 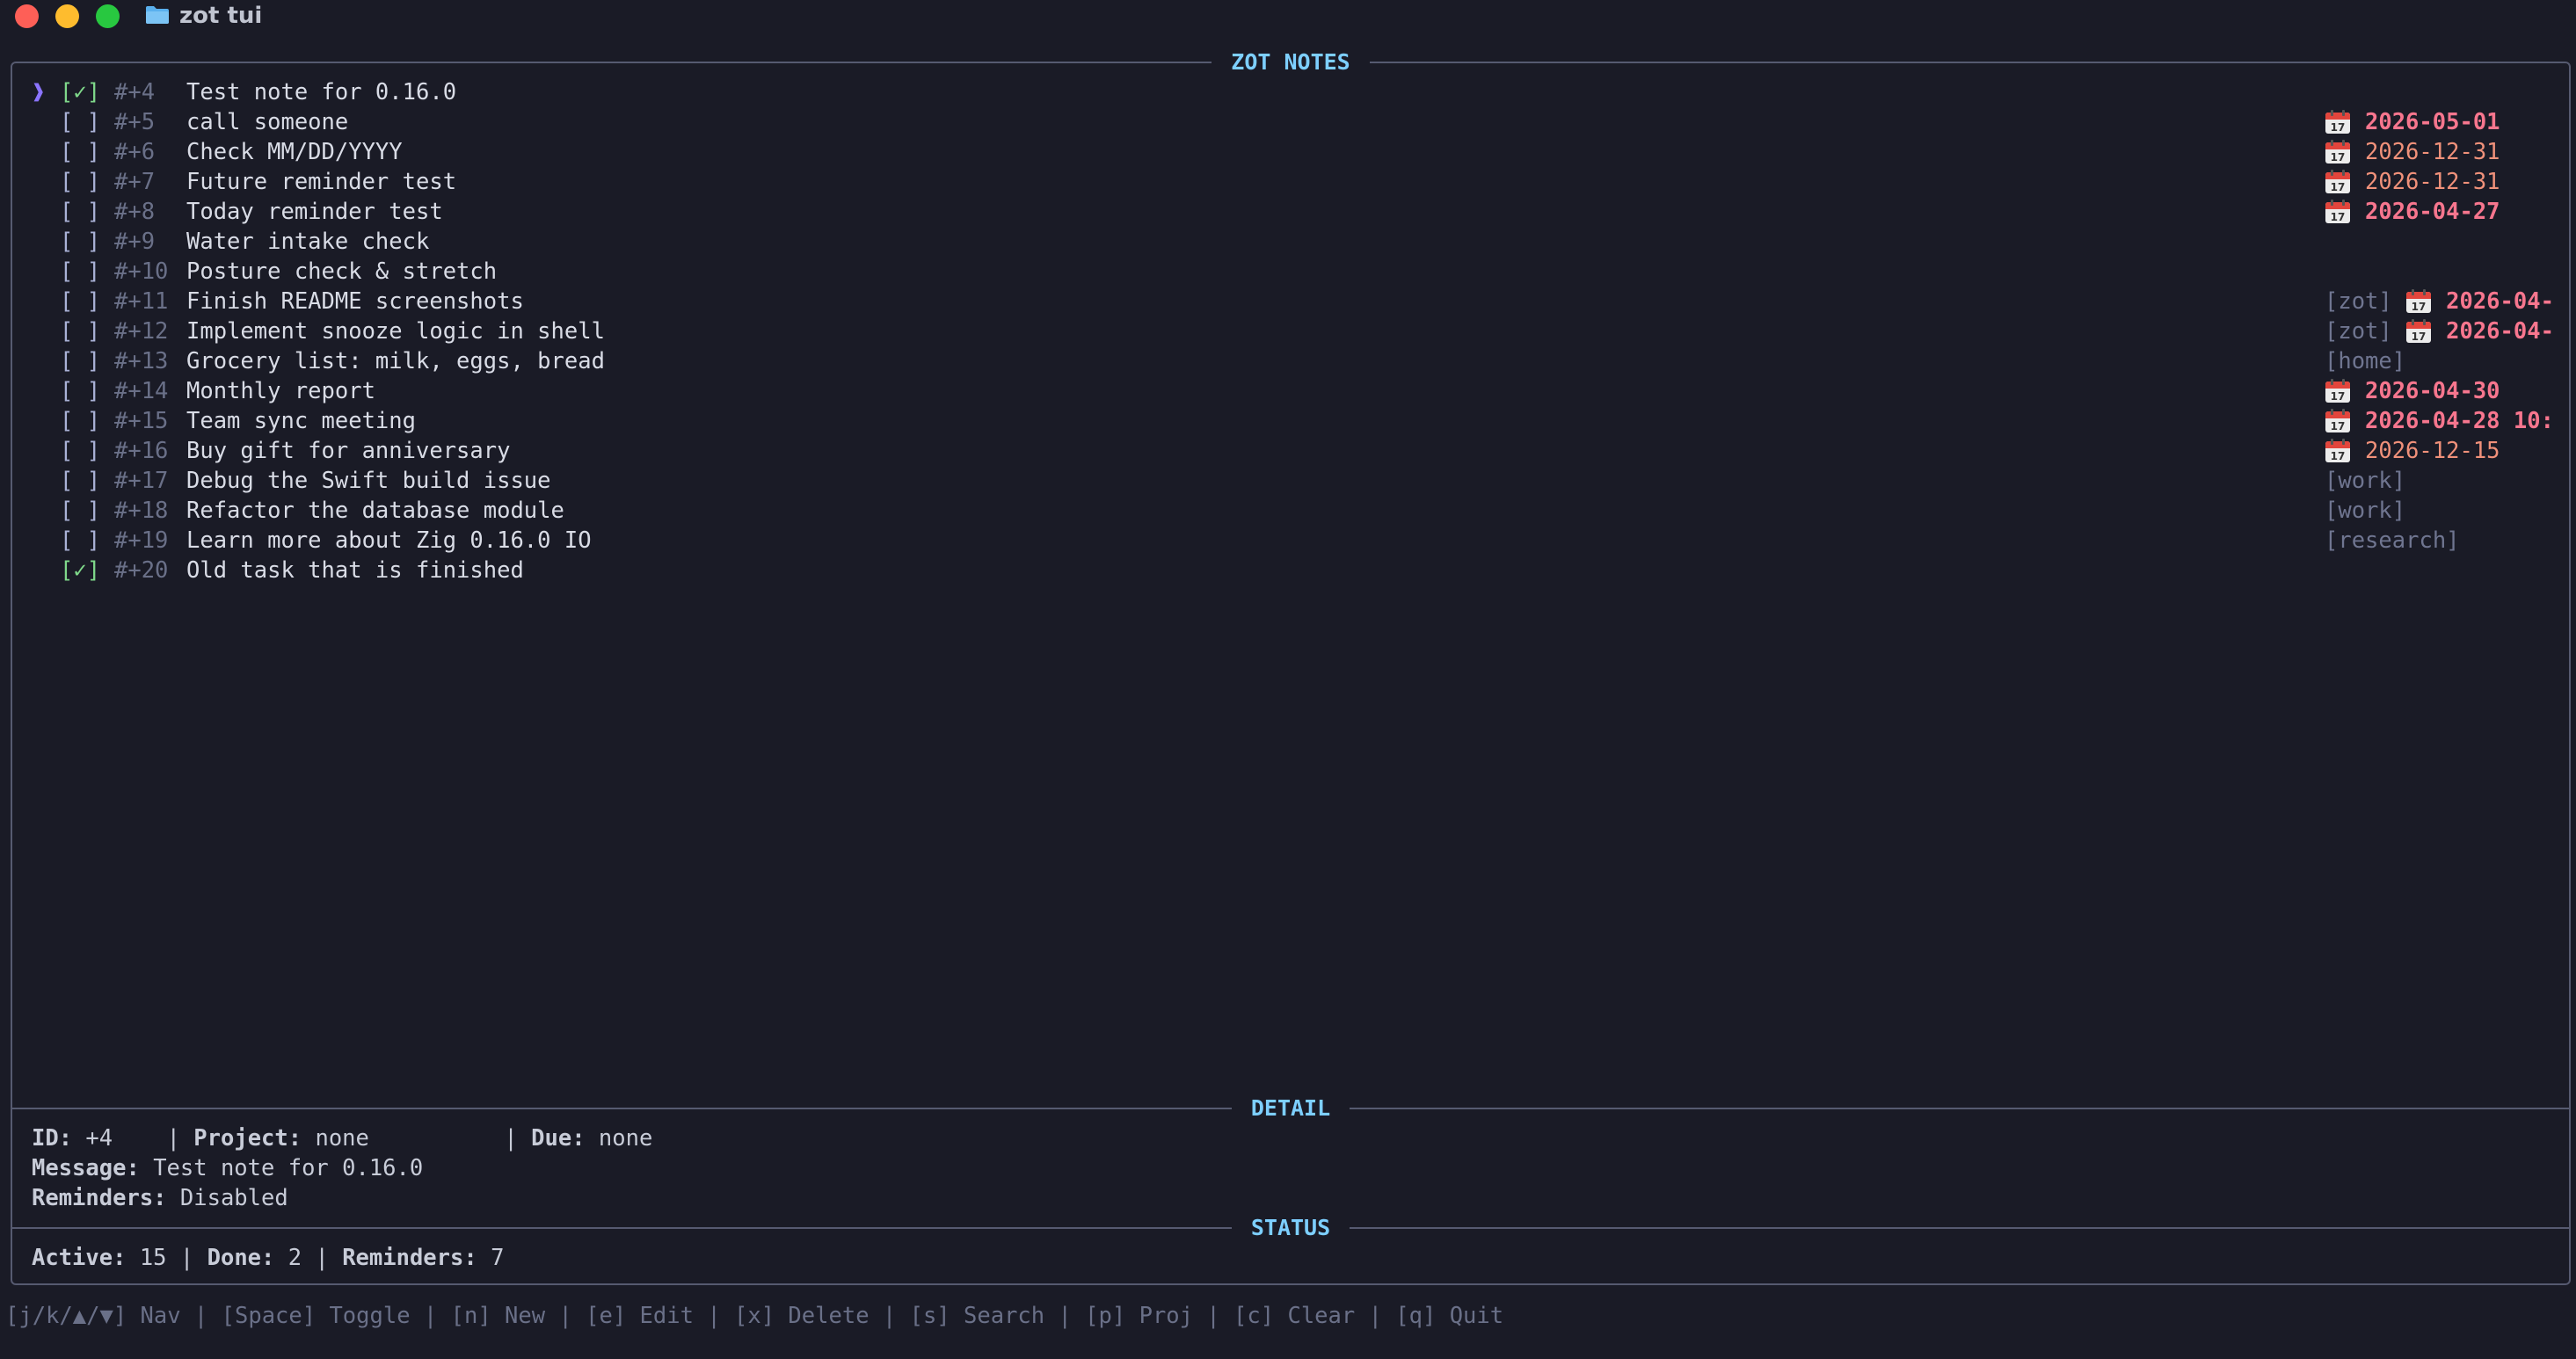 I want to click on note-id: #+13, so click(x=141, y=361).